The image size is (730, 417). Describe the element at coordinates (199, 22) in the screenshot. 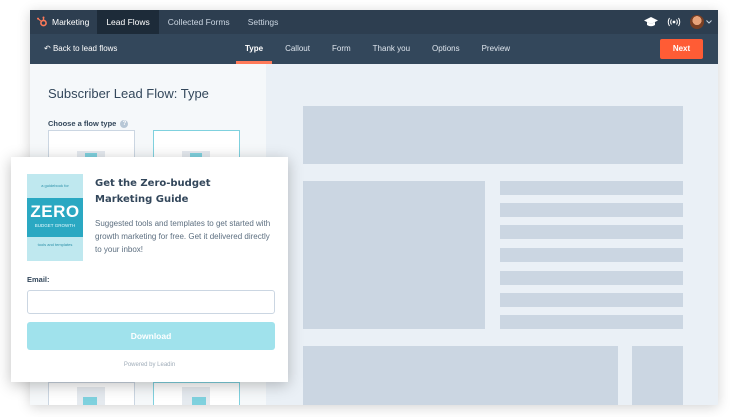

I see `nav-collected-forms: Collected Forms` at that location.